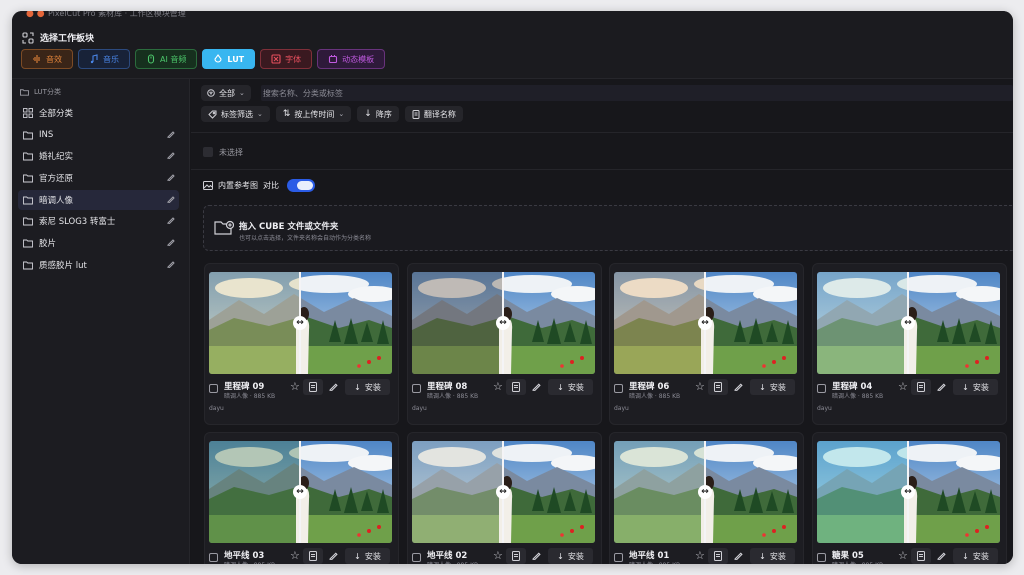  What do you see at coordinates (226, 93) in the screenshot?
I see `scope-dropdown: 全部 ⌄` at bounding box center [226, 93].